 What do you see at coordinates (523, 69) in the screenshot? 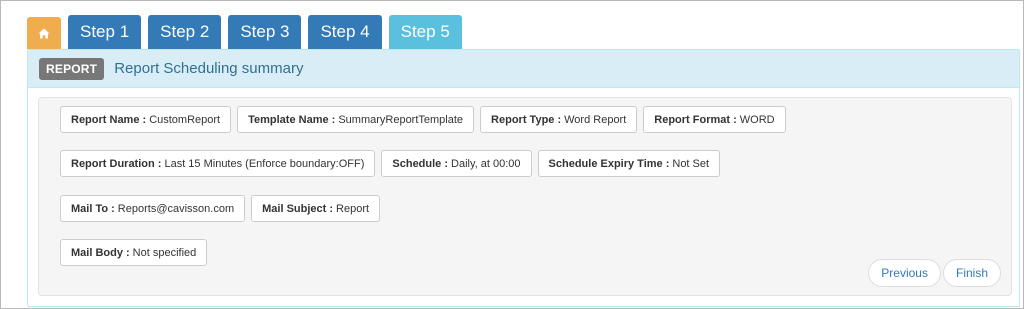
I see `panel-heading: REPORT Report Scheduling summary` at bounding box center [523, 69].